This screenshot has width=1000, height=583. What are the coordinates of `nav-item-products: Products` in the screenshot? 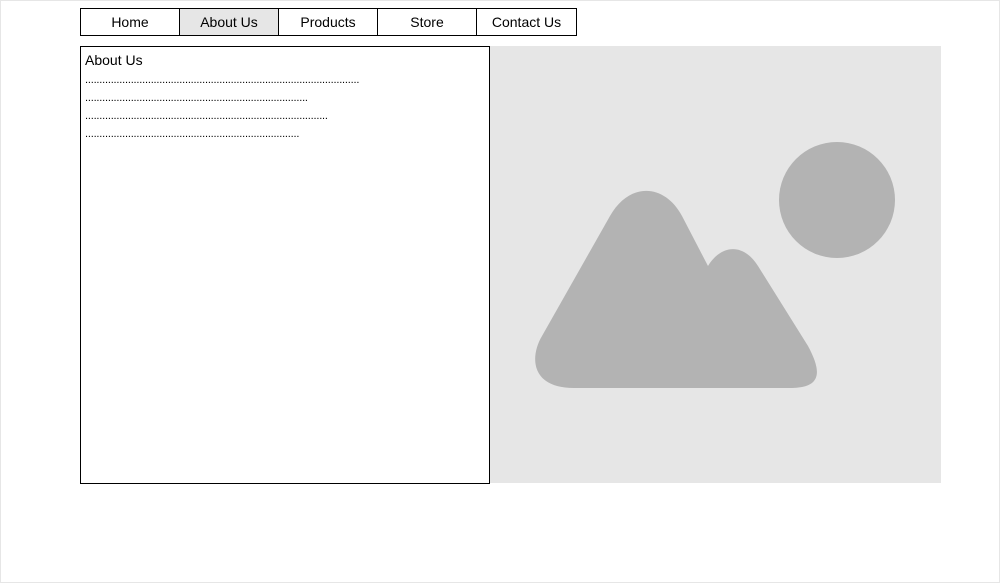 It's located at (328, 22).